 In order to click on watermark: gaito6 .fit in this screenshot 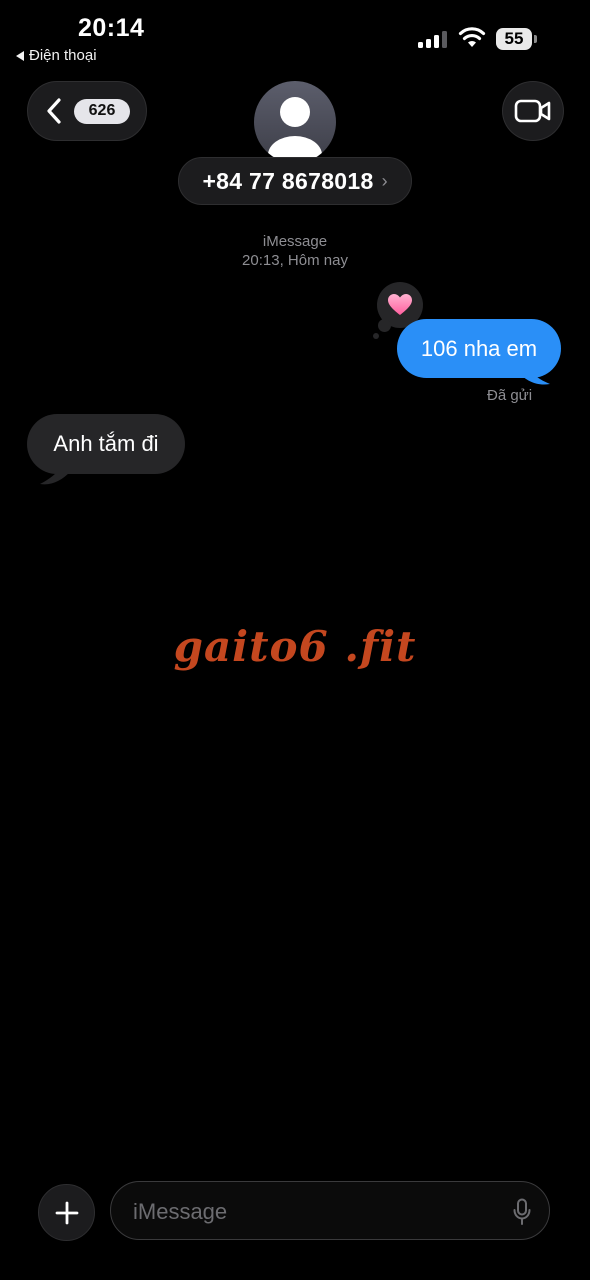, I will do `click(295, 646)`.